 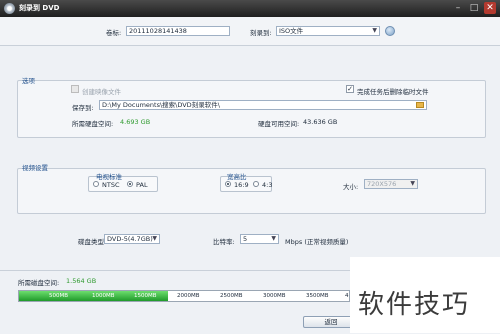 I want to click on footer-required-value: 1.564 GB, so click(x=81, y=281).